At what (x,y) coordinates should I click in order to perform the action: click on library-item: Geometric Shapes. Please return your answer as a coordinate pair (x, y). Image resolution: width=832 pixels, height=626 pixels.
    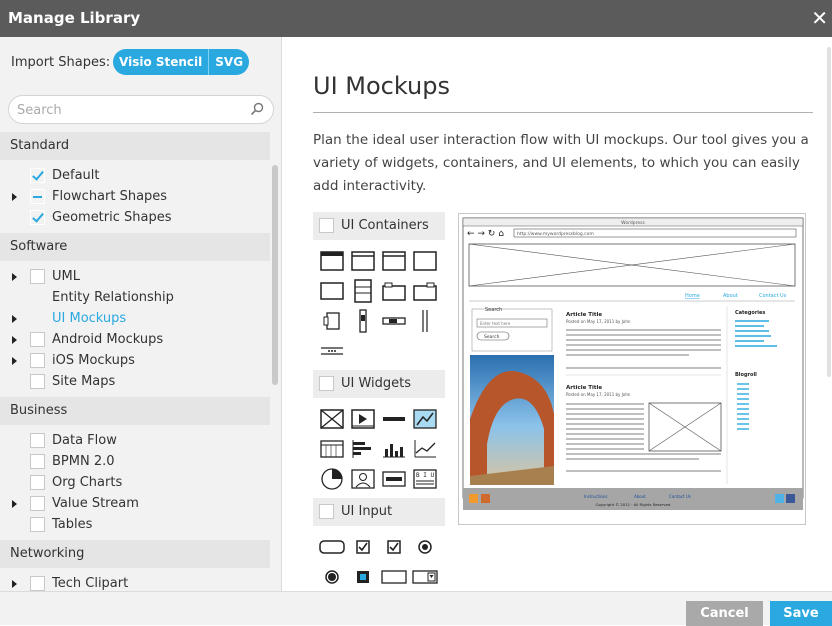
    Looking at the image, I should click on (135, 217).